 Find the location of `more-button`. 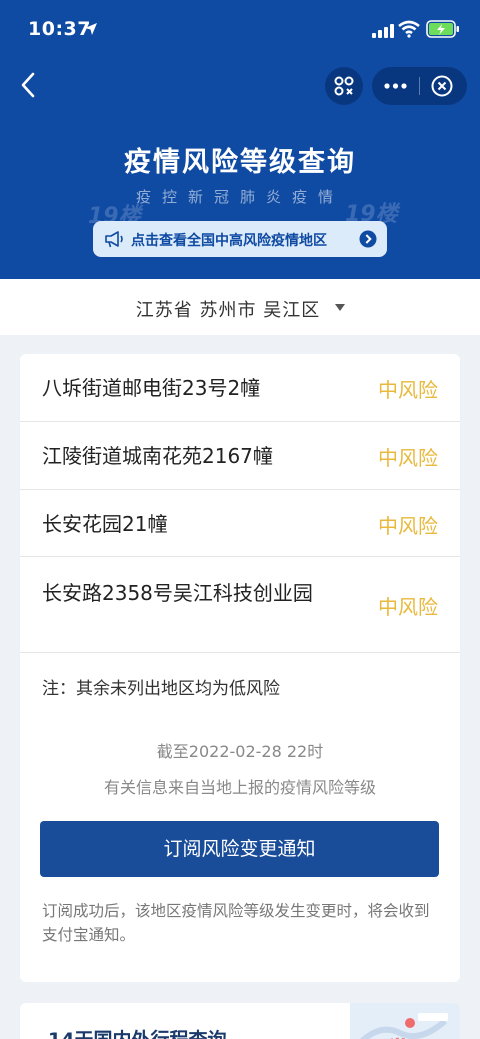

more-button is located at coordinates (395, 86).